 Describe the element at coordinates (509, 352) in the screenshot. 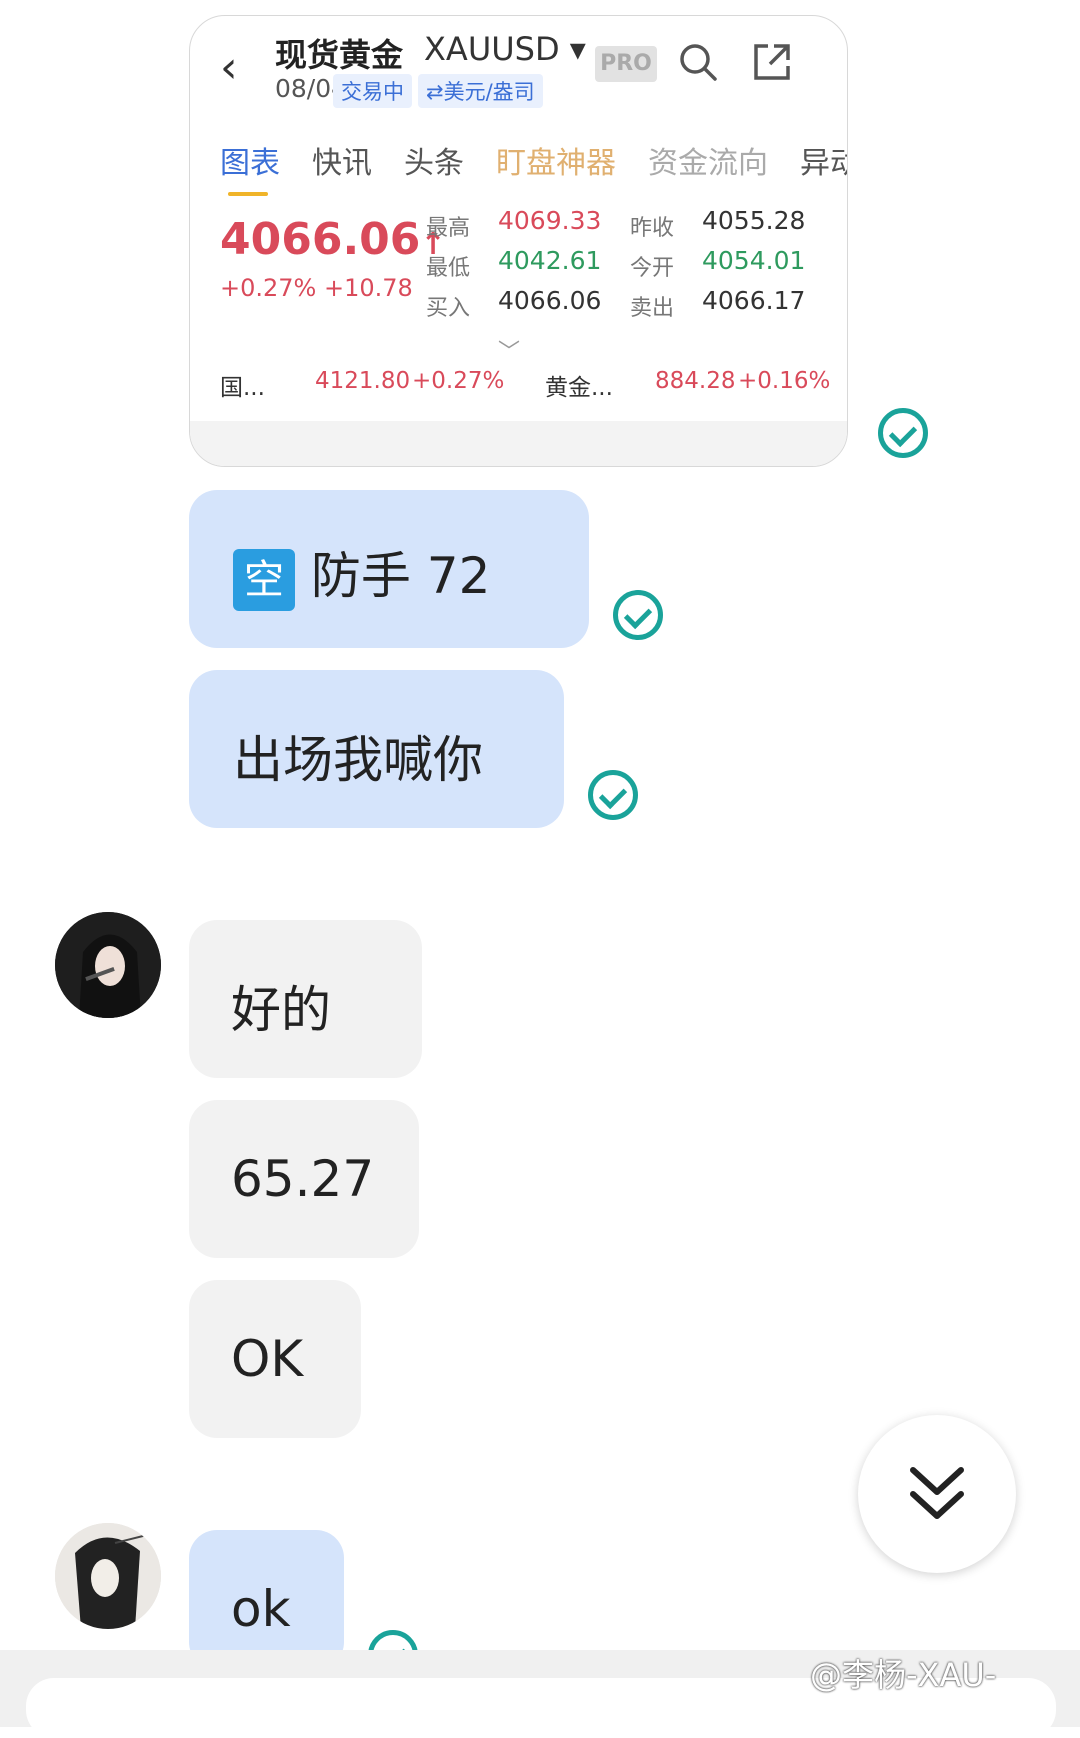

I see `chevron-down-icon: ﹀` at that location.